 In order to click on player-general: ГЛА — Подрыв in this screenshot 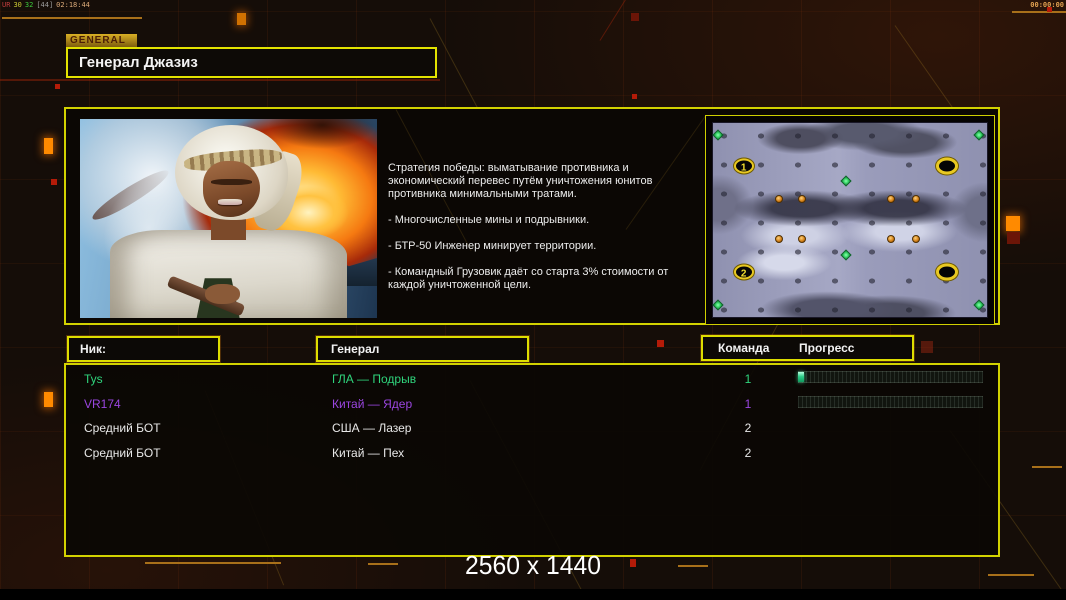, I will do `click(374, 379)`.